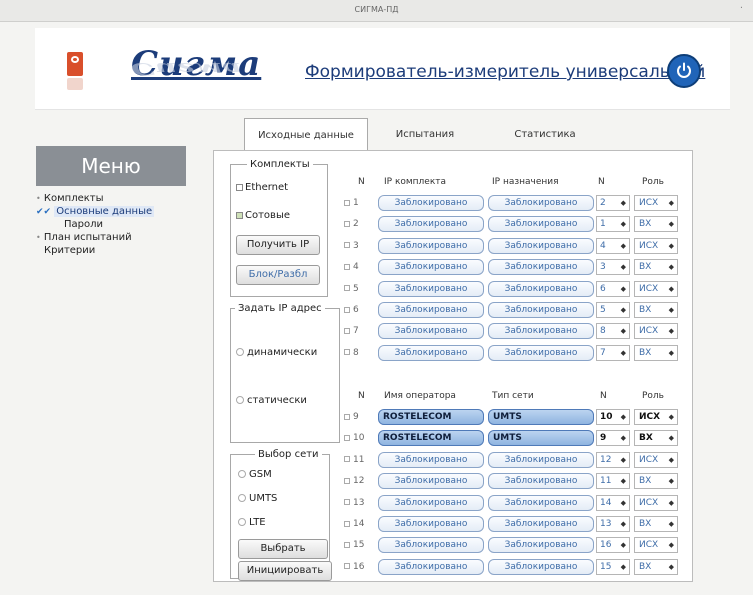  What do you see at coordinates (354, 524) in the screenshot?
I see `row-checkbox: 14` at bounding box center [354, 524].